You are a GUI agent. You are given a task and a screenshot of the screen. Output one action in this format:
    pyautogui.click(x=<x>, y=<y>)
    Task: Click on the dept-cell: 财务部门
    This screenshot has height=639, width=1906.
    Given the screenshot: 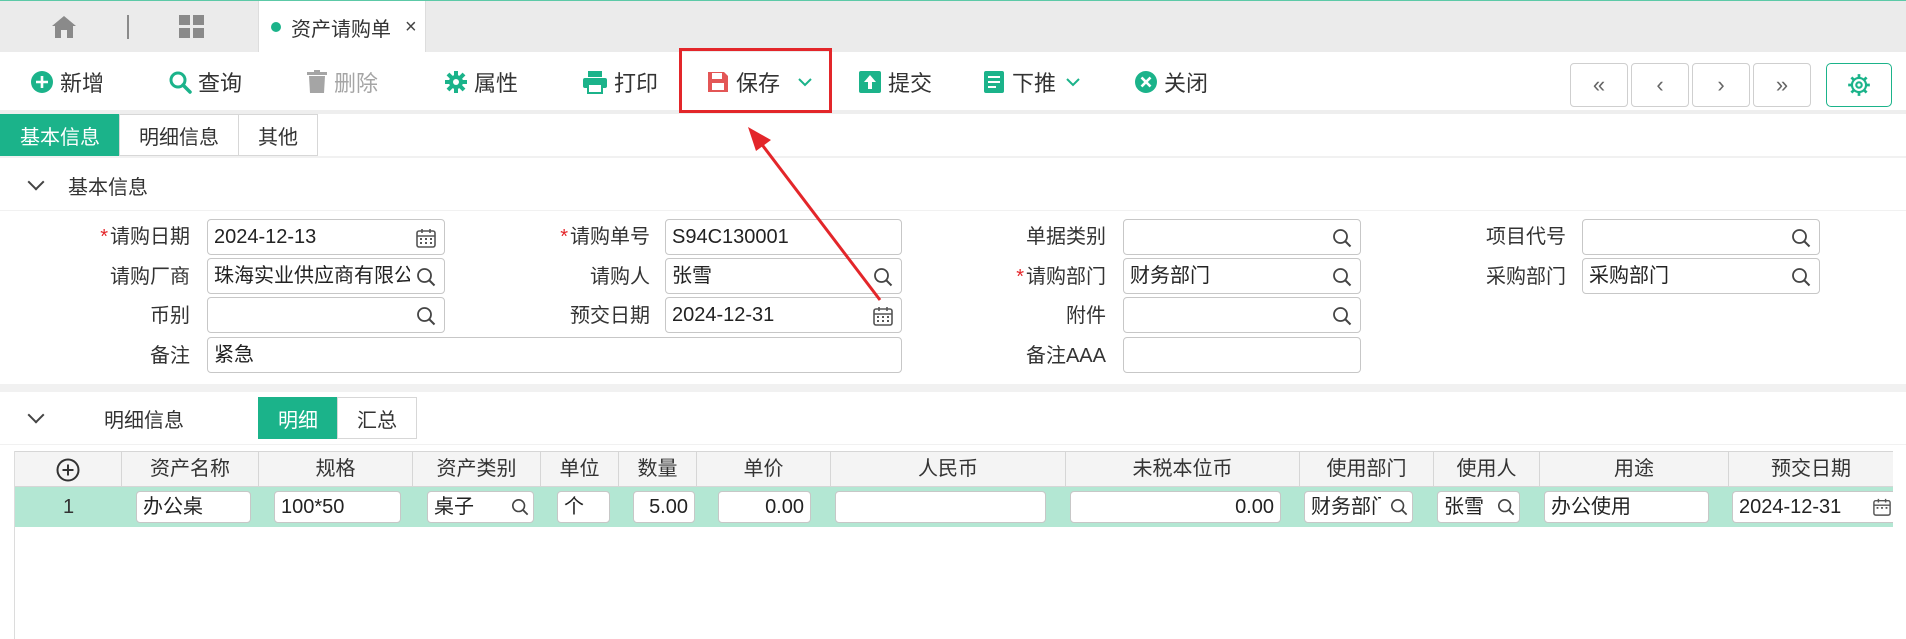 What is the action you would take?
    pyautogui.click(x=1358, y=507)
    